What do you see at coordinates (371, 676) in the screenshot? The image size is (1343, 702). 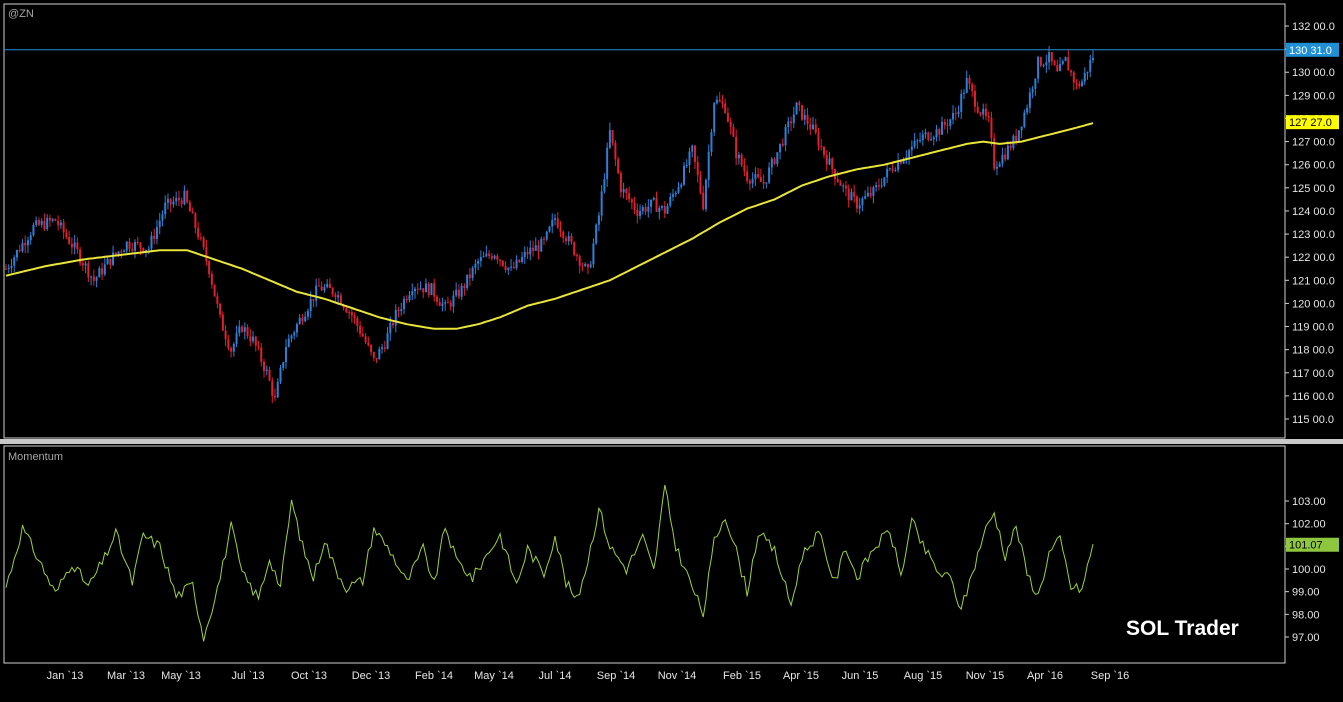 I see `x-tick-label: Dec `13` at bounding box center [371, 676].